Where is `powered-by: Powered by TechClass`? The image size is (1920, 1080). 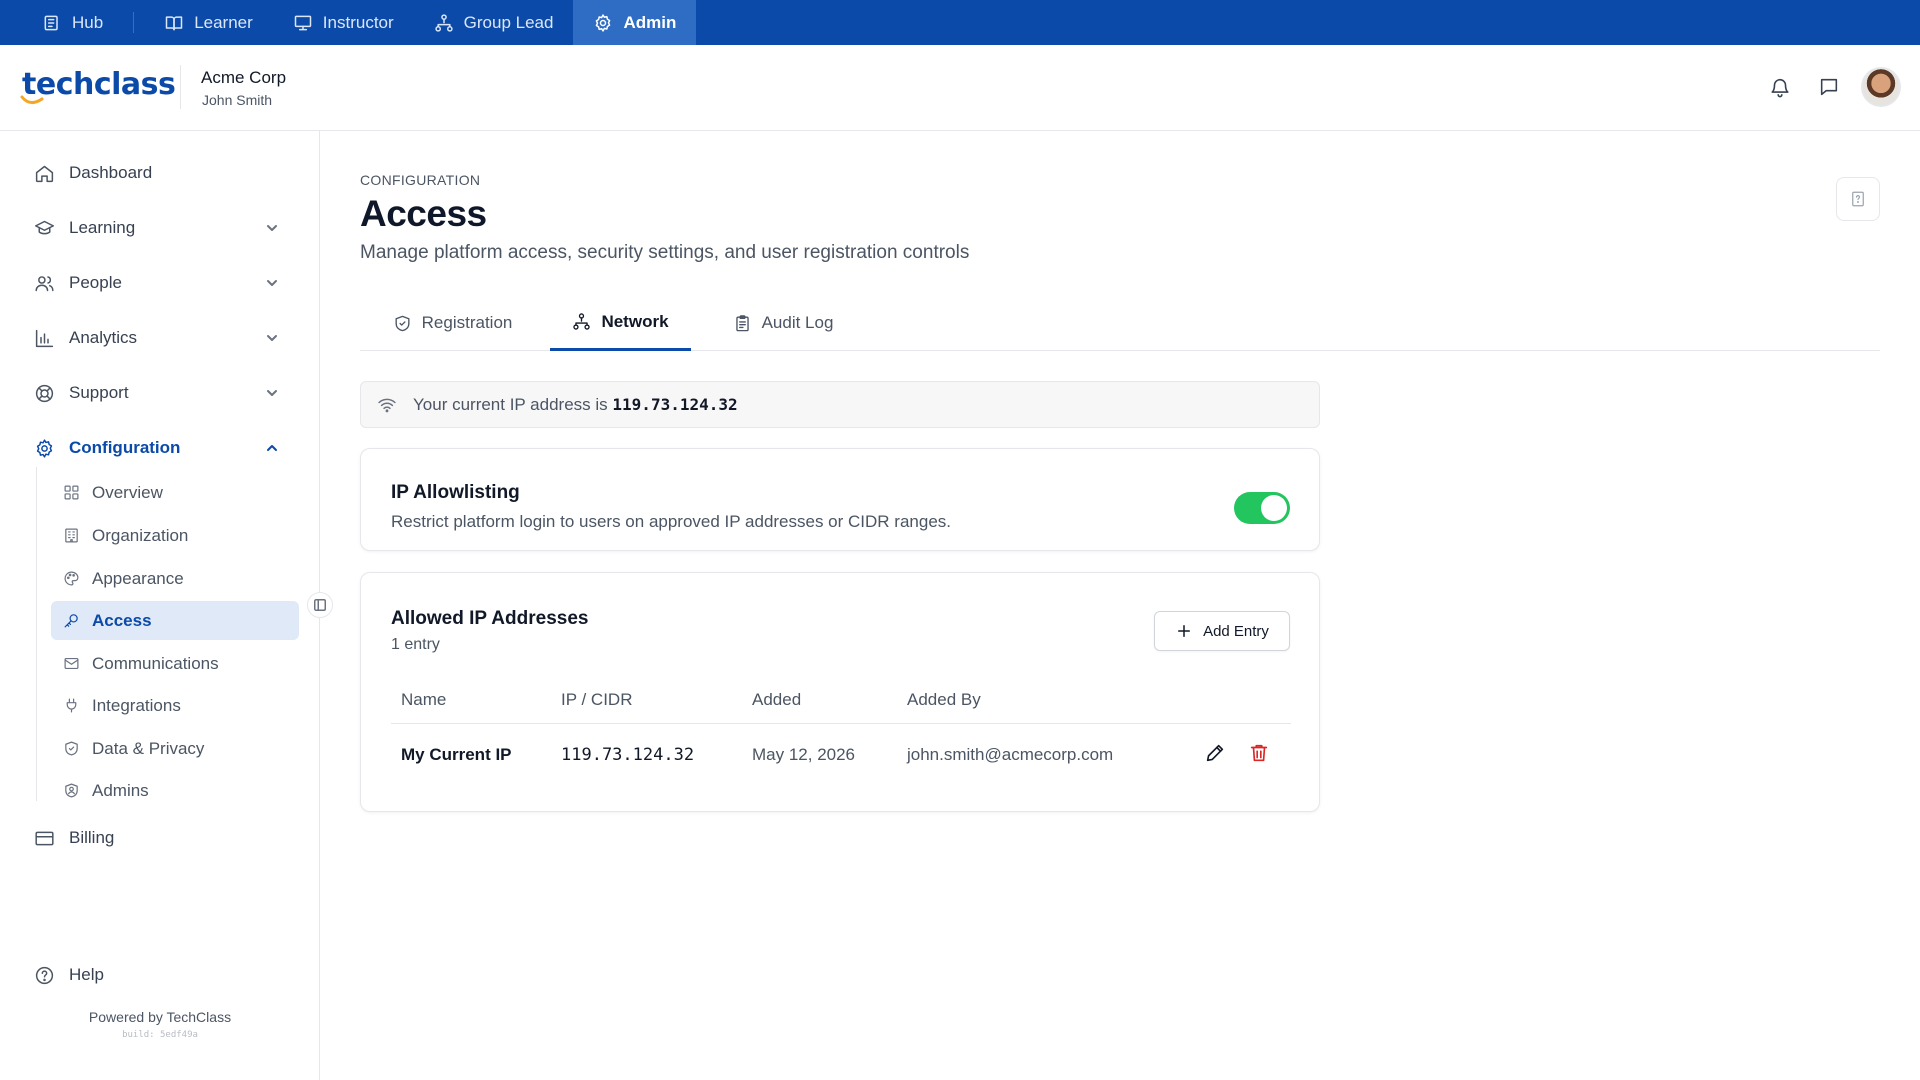 powered-by: Powered by TechClass is located at coordinates (160, 1017).